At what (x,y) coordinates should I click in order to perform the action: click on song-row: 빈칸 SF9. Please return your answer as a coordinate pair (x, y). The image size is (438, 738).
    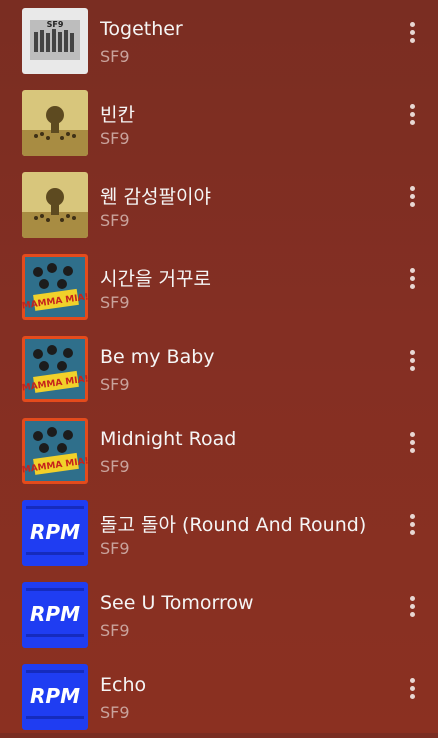
    Looking at the image, I should click on (219, 123).